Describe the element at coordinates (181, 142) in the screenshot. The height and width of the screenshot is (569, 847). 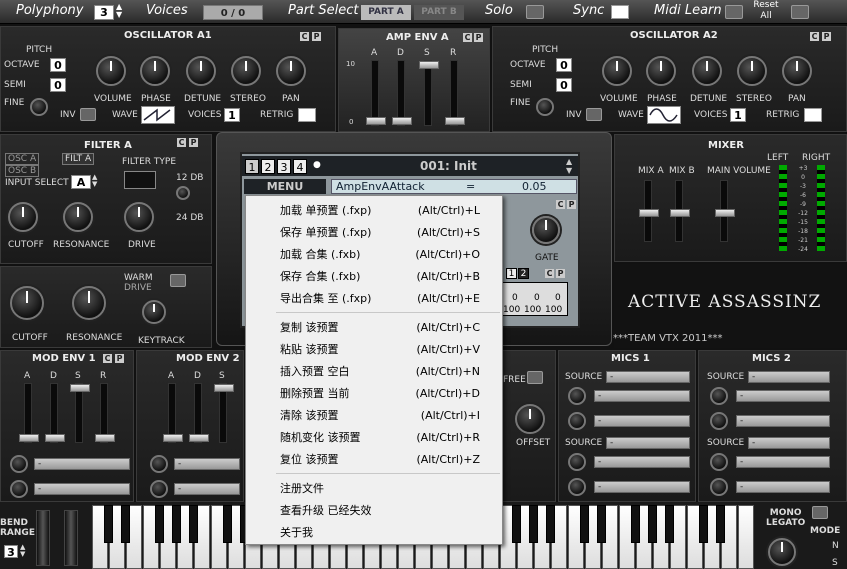
I see `filter-a-copy-button: C` at that location.